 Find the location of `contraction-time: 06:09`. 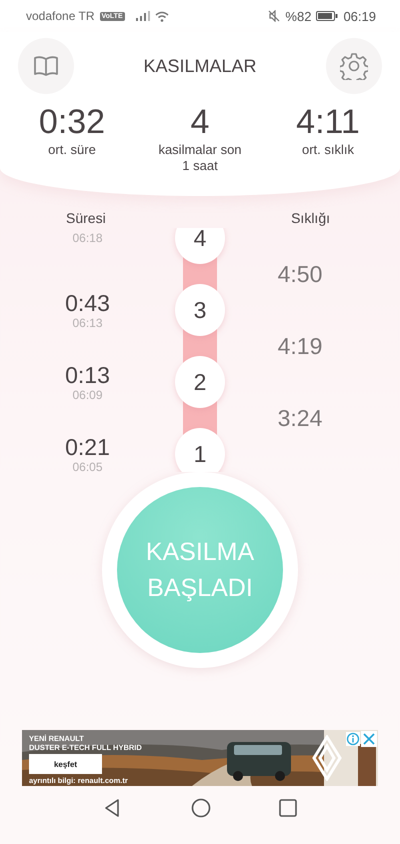

contraction-time: 06:09 is located at coordinates (87, 395).